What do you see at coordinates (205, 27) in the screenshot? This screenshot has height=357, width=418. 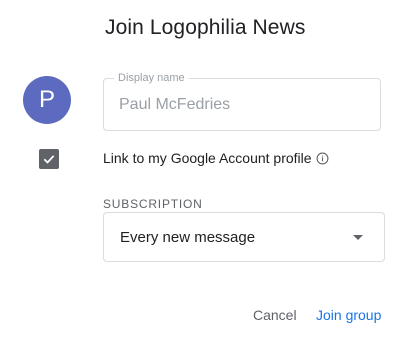 I see `dialog-title: Join Logophilia News` at bounding box center [205, 27].